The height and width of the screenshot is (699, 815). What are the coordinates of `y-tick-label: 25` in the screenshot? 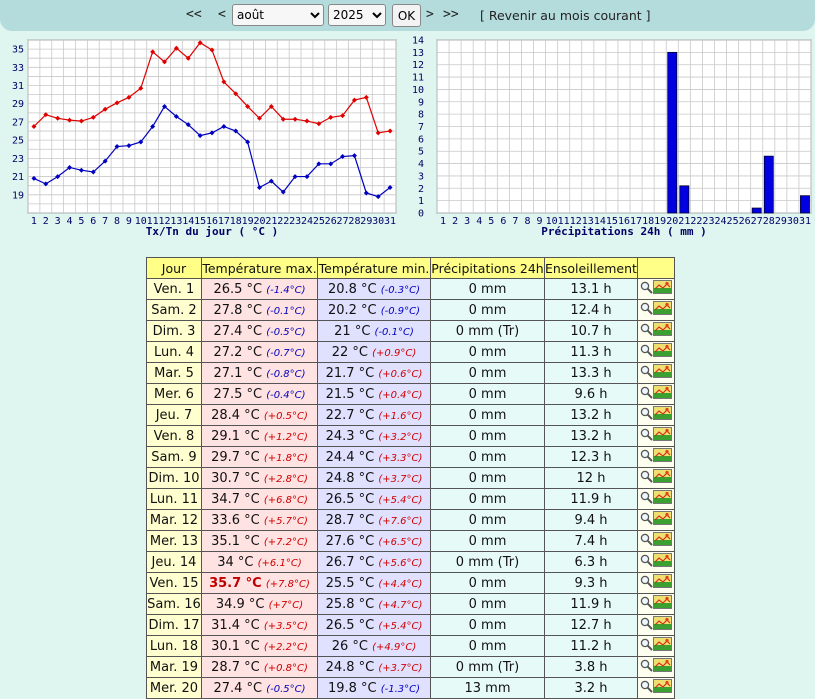 It's located at (18, 141).